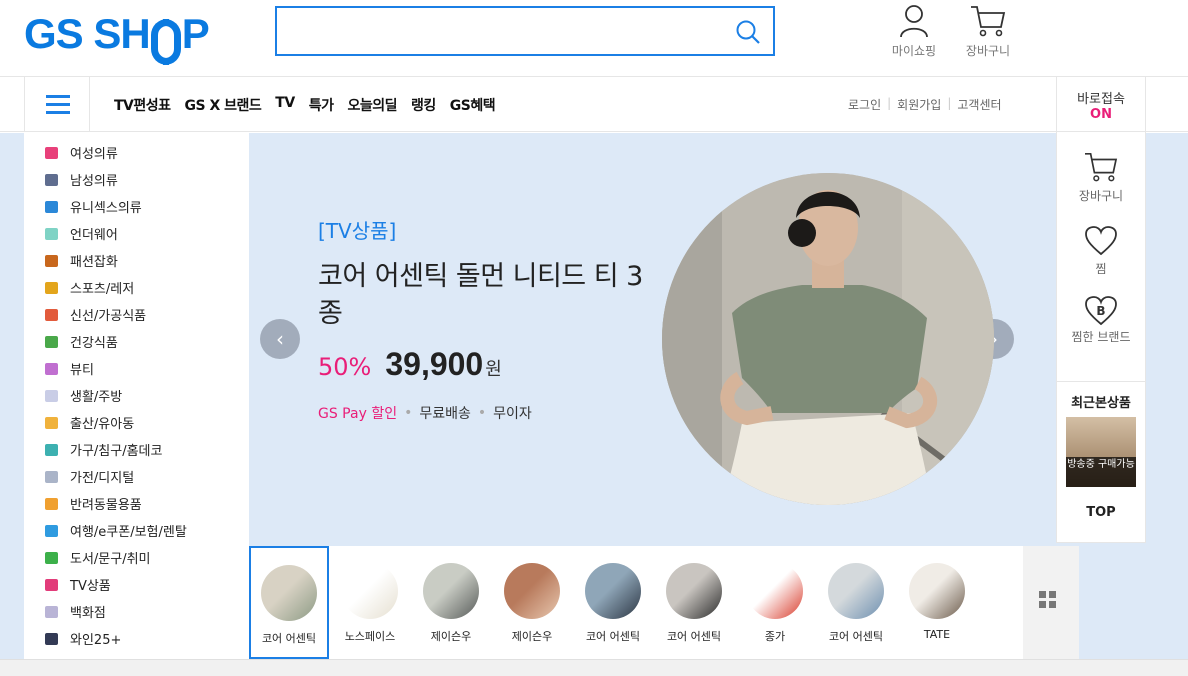 The height and width of the screenshot is (676, 1188). What do you see at coordinates (1101, 177) in the screenshot?
I see `rail-cart-button: 장바구니` at bounding box center [1101, 177].